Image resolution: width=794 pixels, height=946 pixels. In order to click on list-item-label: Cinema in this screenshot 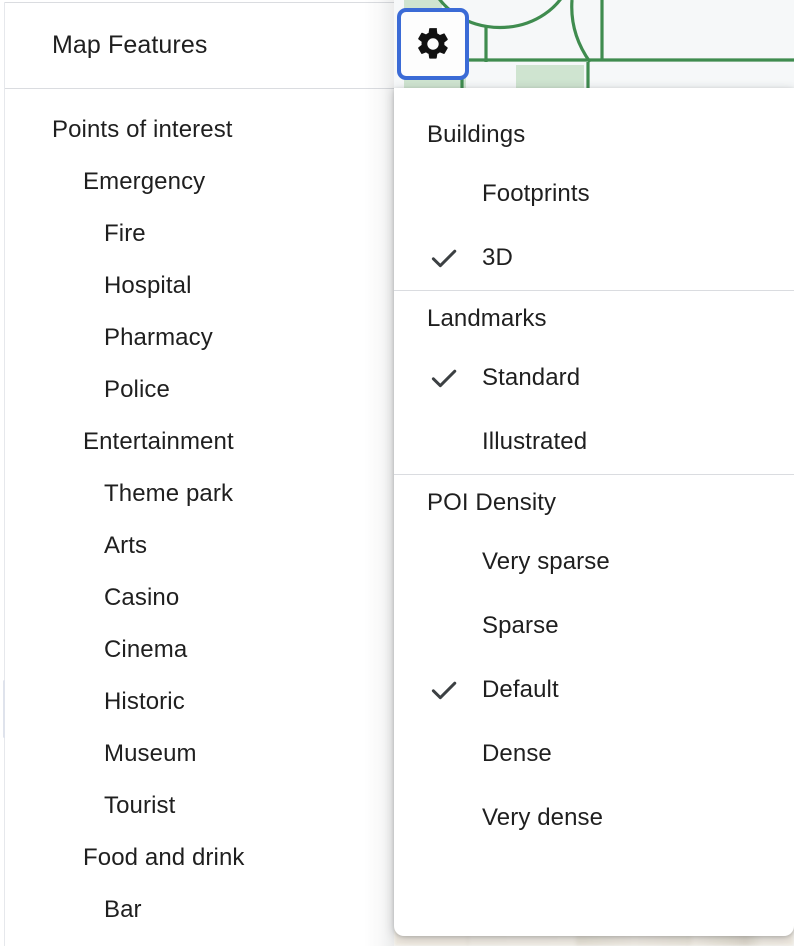, I will do `click(146, 649)`.